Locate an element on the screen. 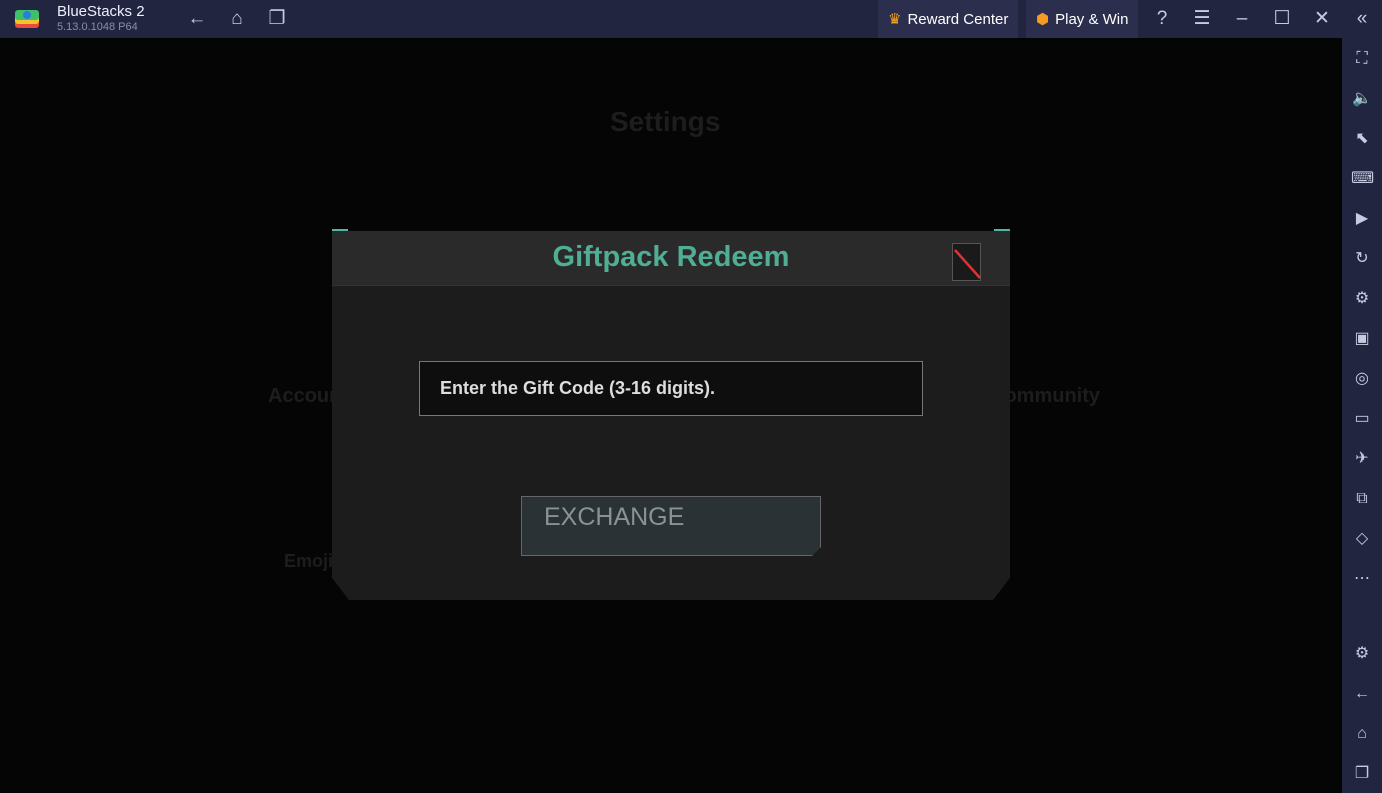  right-sidebar: ⛶ 🔈 ⬉ ⌨ ▶ ↻ ⚙ ▣ ◎ ▭ ✈ ⧉ ◇ ⋯ ⚙ ← ⌂ ❐ is located at coordinates (1362, 415).